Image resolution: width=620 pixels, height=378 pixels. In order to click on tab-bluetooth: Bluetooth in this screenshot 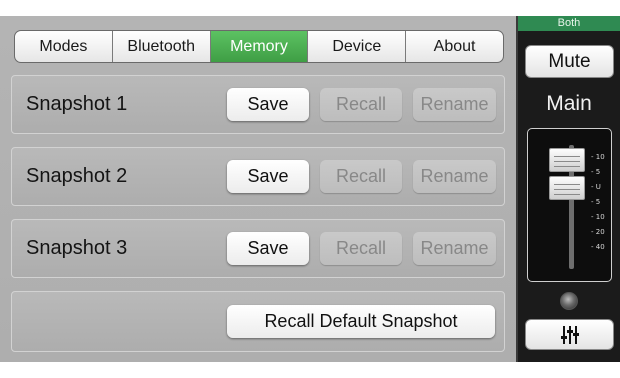, I will do `click(162, 46)`.